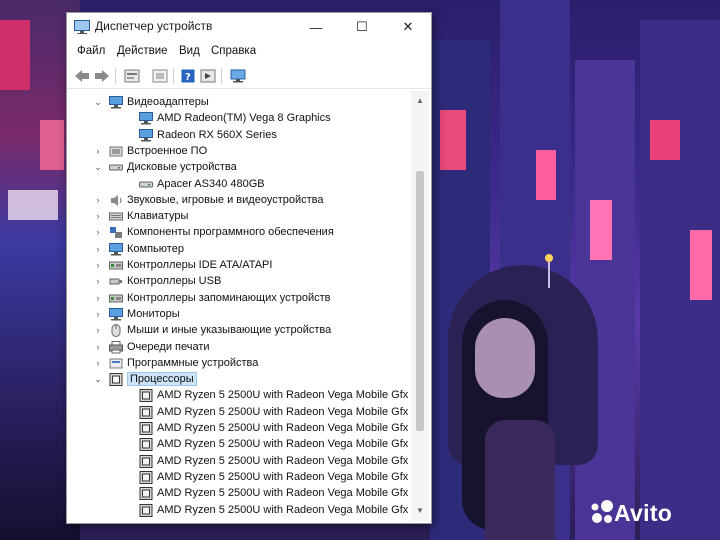 This screenshot has width=720, height=540. Describe the element at coordinates (116, 363) in the screenshot. I see `software-device-icon` at that location.